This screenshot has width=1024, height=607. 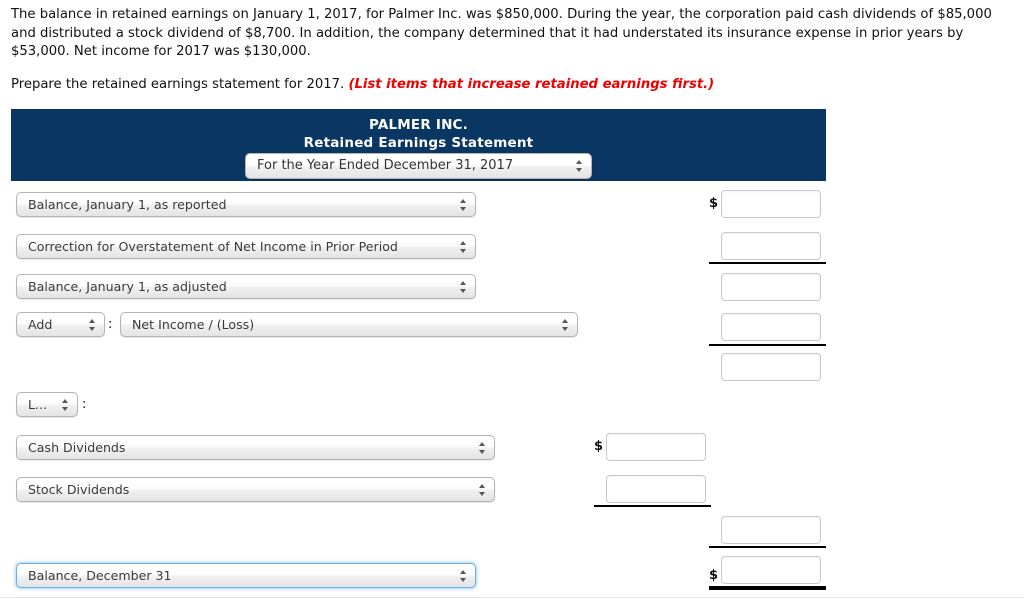 I want to click on amount-box-balance-jan1-reported, so click(x=771, y=204).